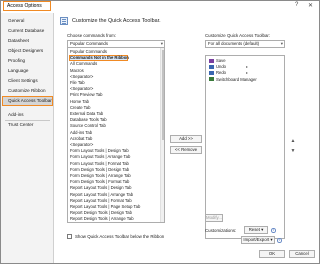 This screenshot has width=320, height=264. I want to click on command-option: Report Layout Tools | Page Setup Tab, so click(105, 207).